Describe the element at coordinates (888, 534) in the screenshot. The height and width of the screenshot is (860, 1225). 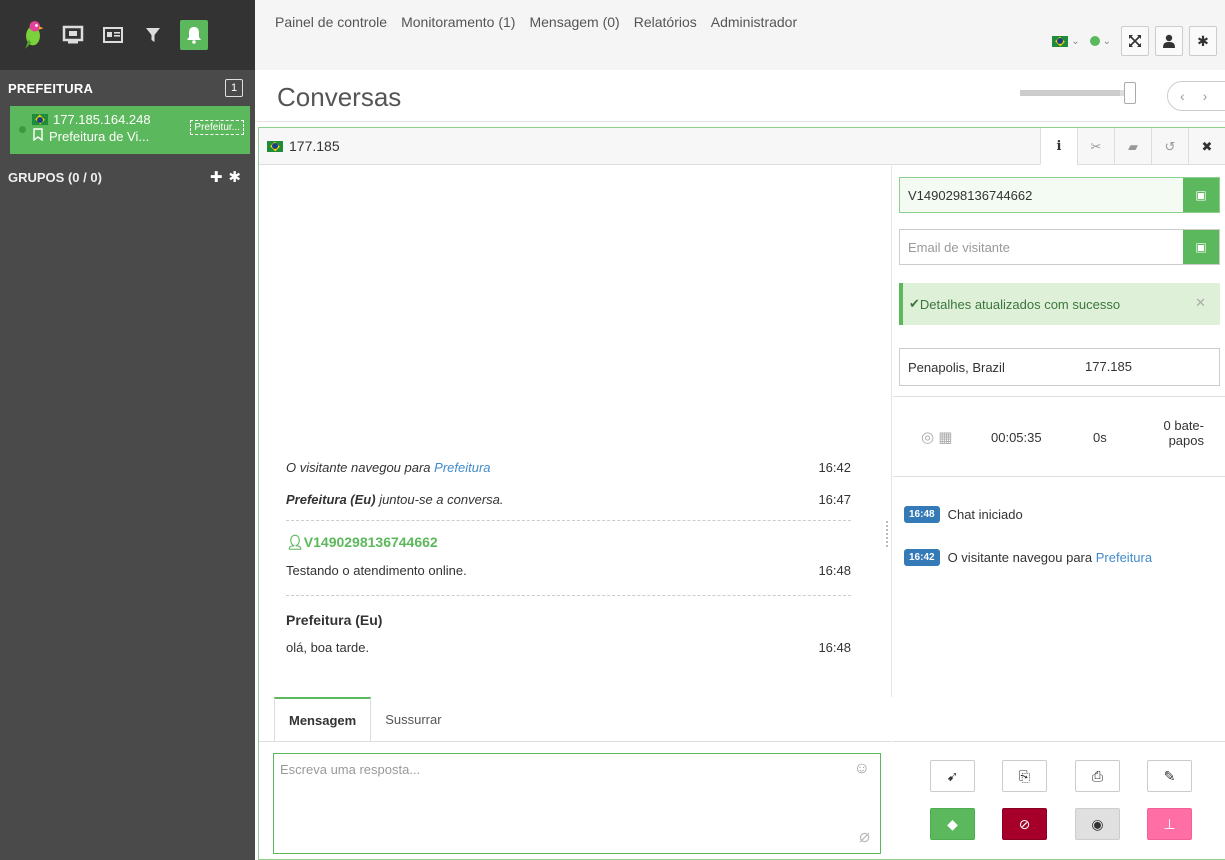
I see `panel-resize-handle` at that location.